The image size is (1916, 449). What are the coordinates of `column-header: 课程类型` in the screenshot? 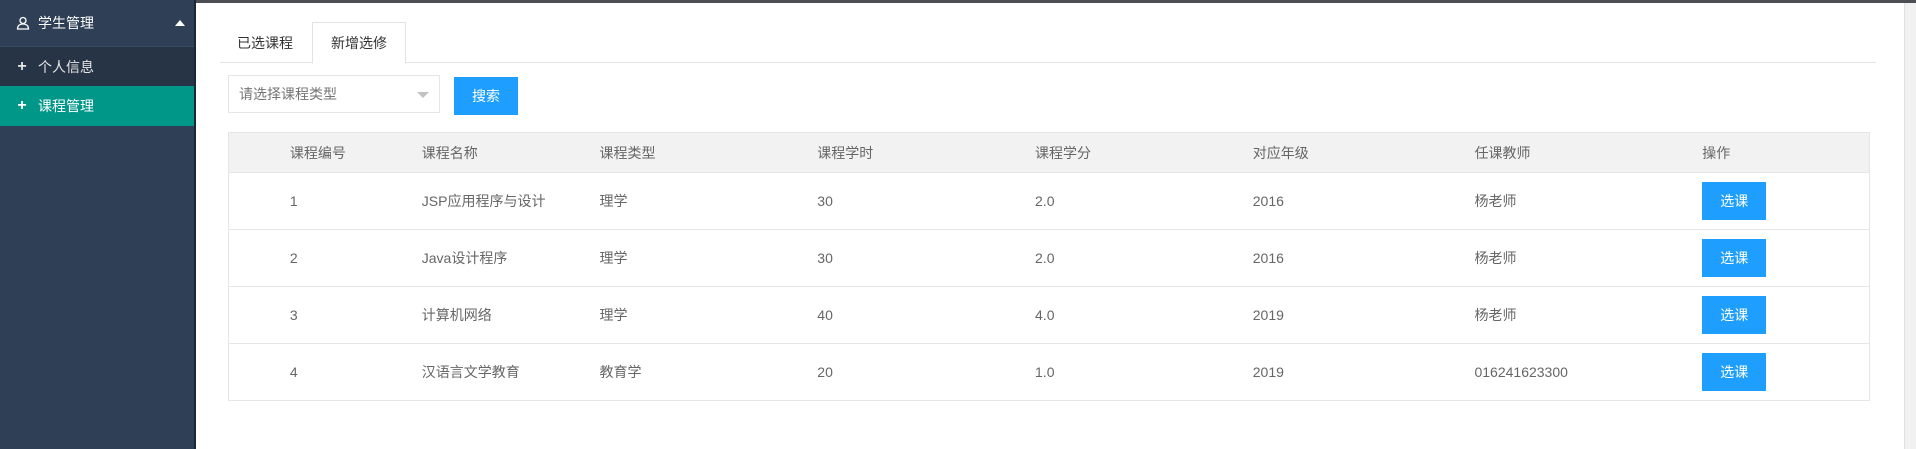 It's located at (627, 152).